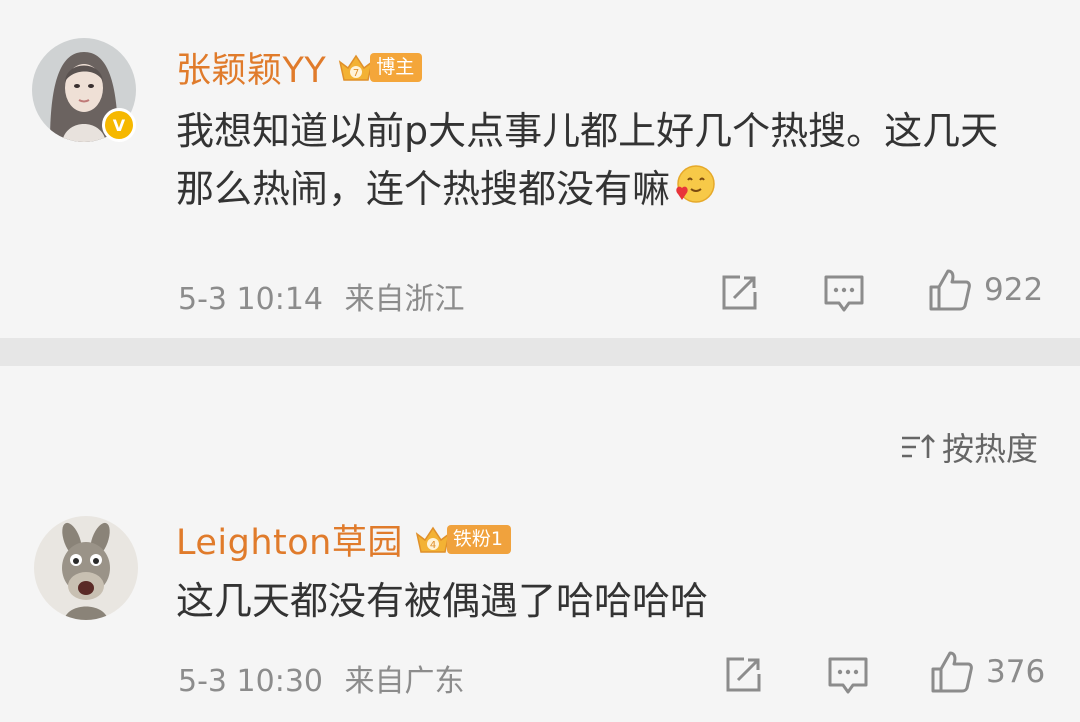  Describe the element at coordinates (442, 601) in the screenshot. I see `comment-content: 这几天都没有被偶遇了哈哈哈哈` at that location.